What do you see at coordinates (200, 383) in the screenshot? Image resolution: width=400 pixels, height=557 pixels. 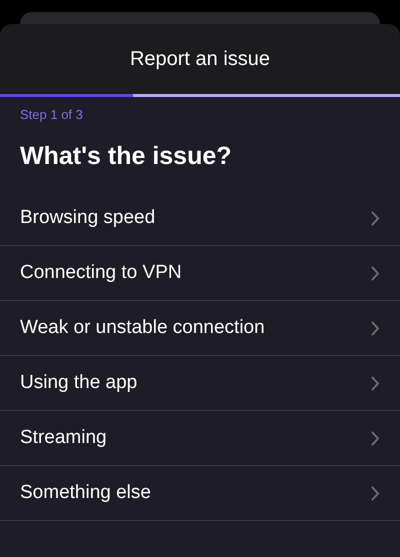 I see `issue-option: Using the app` at bounding box center [200, 383].